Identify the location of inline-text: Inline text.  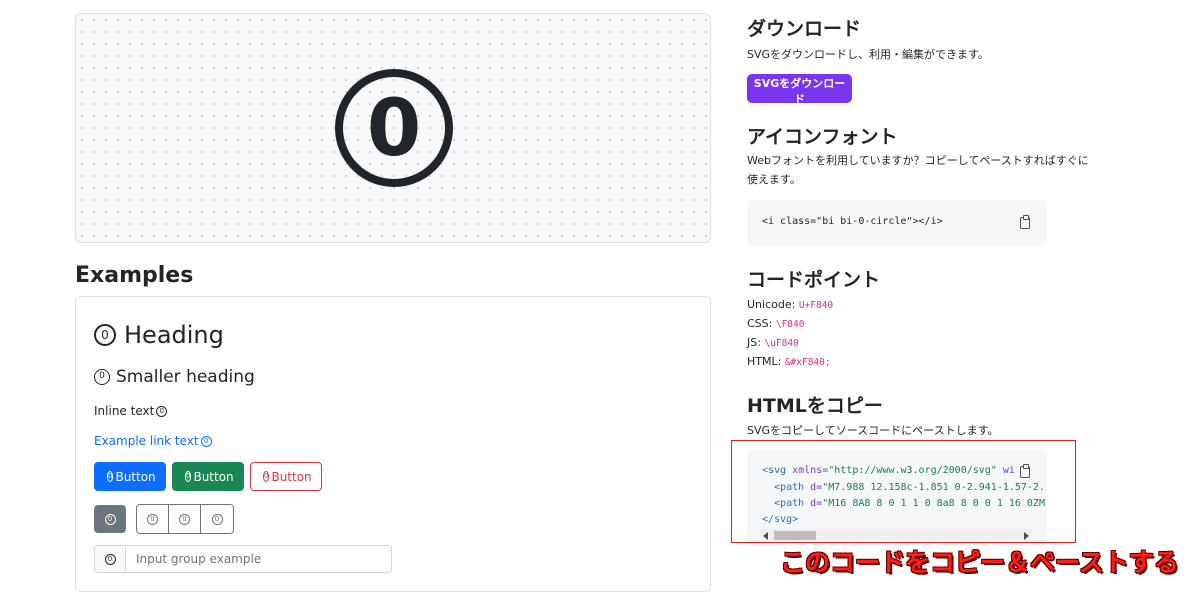
(124, 411).